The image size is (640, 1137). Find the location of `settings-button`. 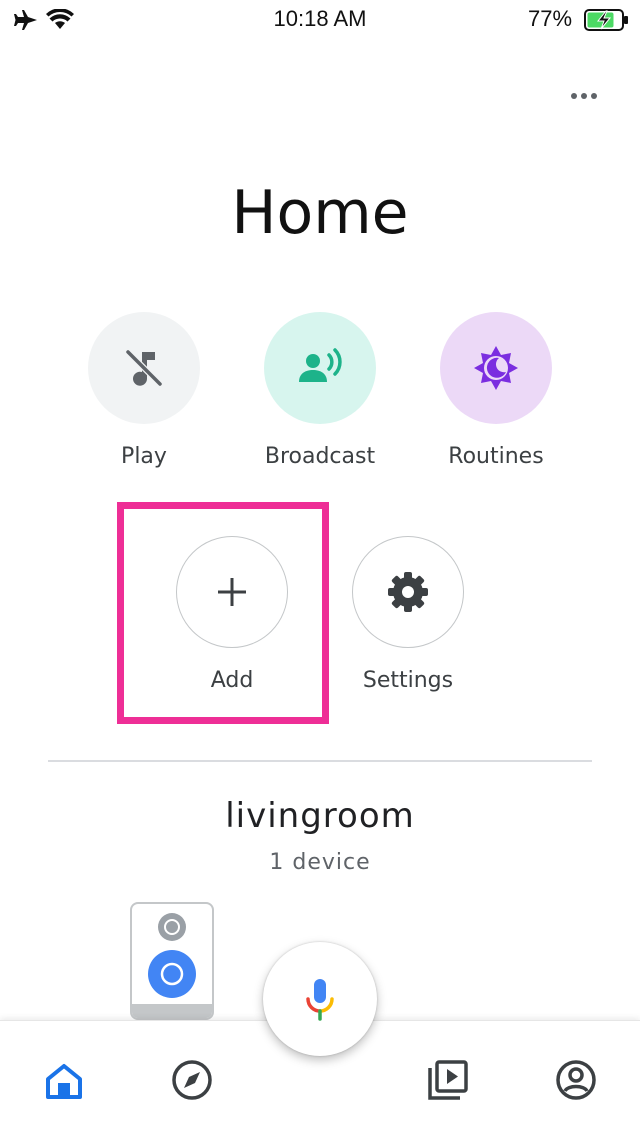

settings-button is located at coordinates (408, 592).